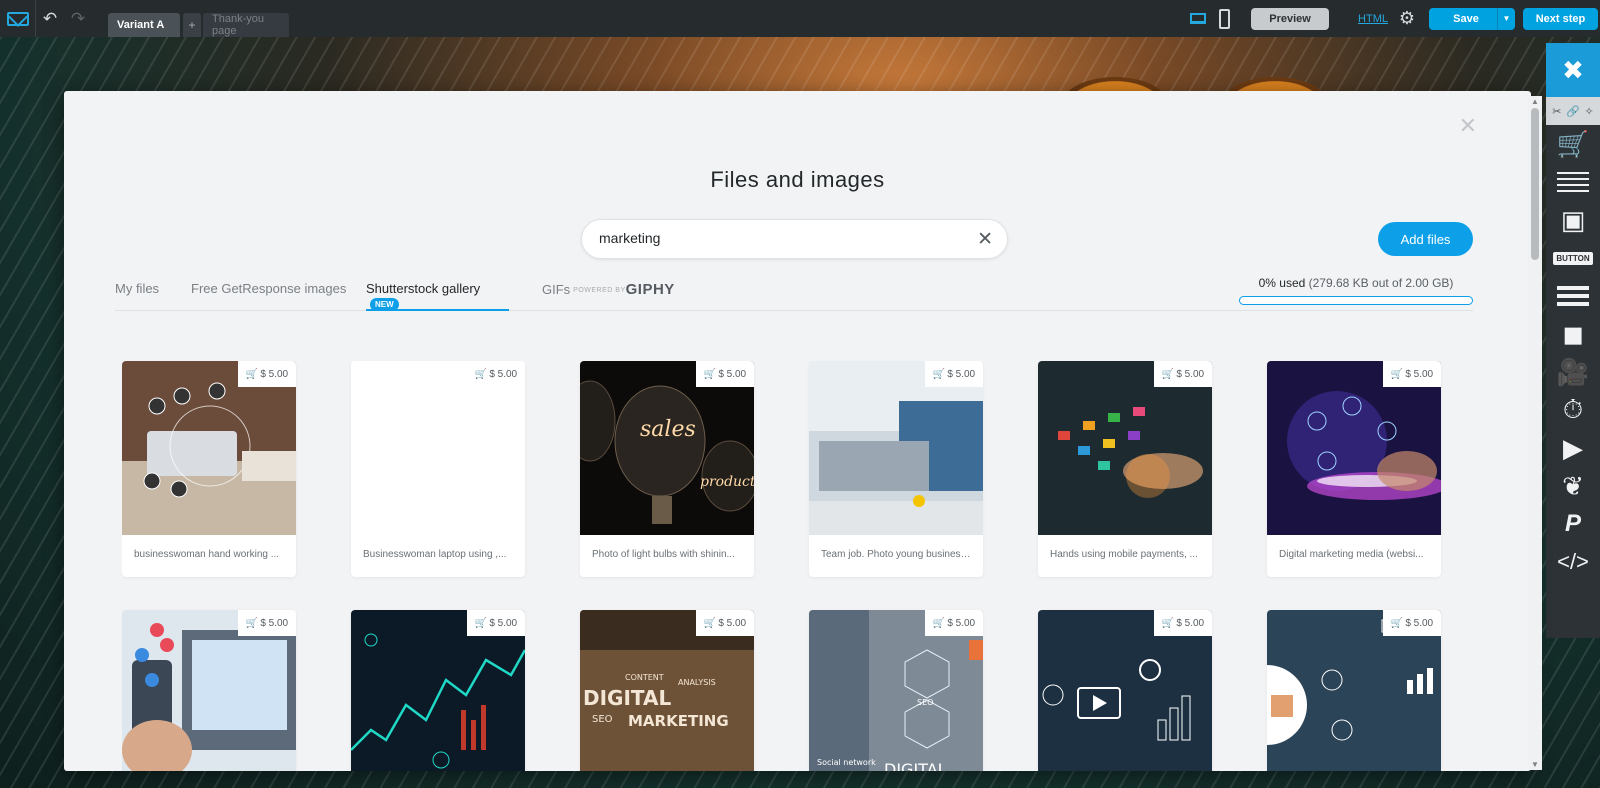 The image size is (1600, 788). What do you see at coordinates (779, 238) in the screenshot?
I see `search-input` at bounding box center [779, 238].